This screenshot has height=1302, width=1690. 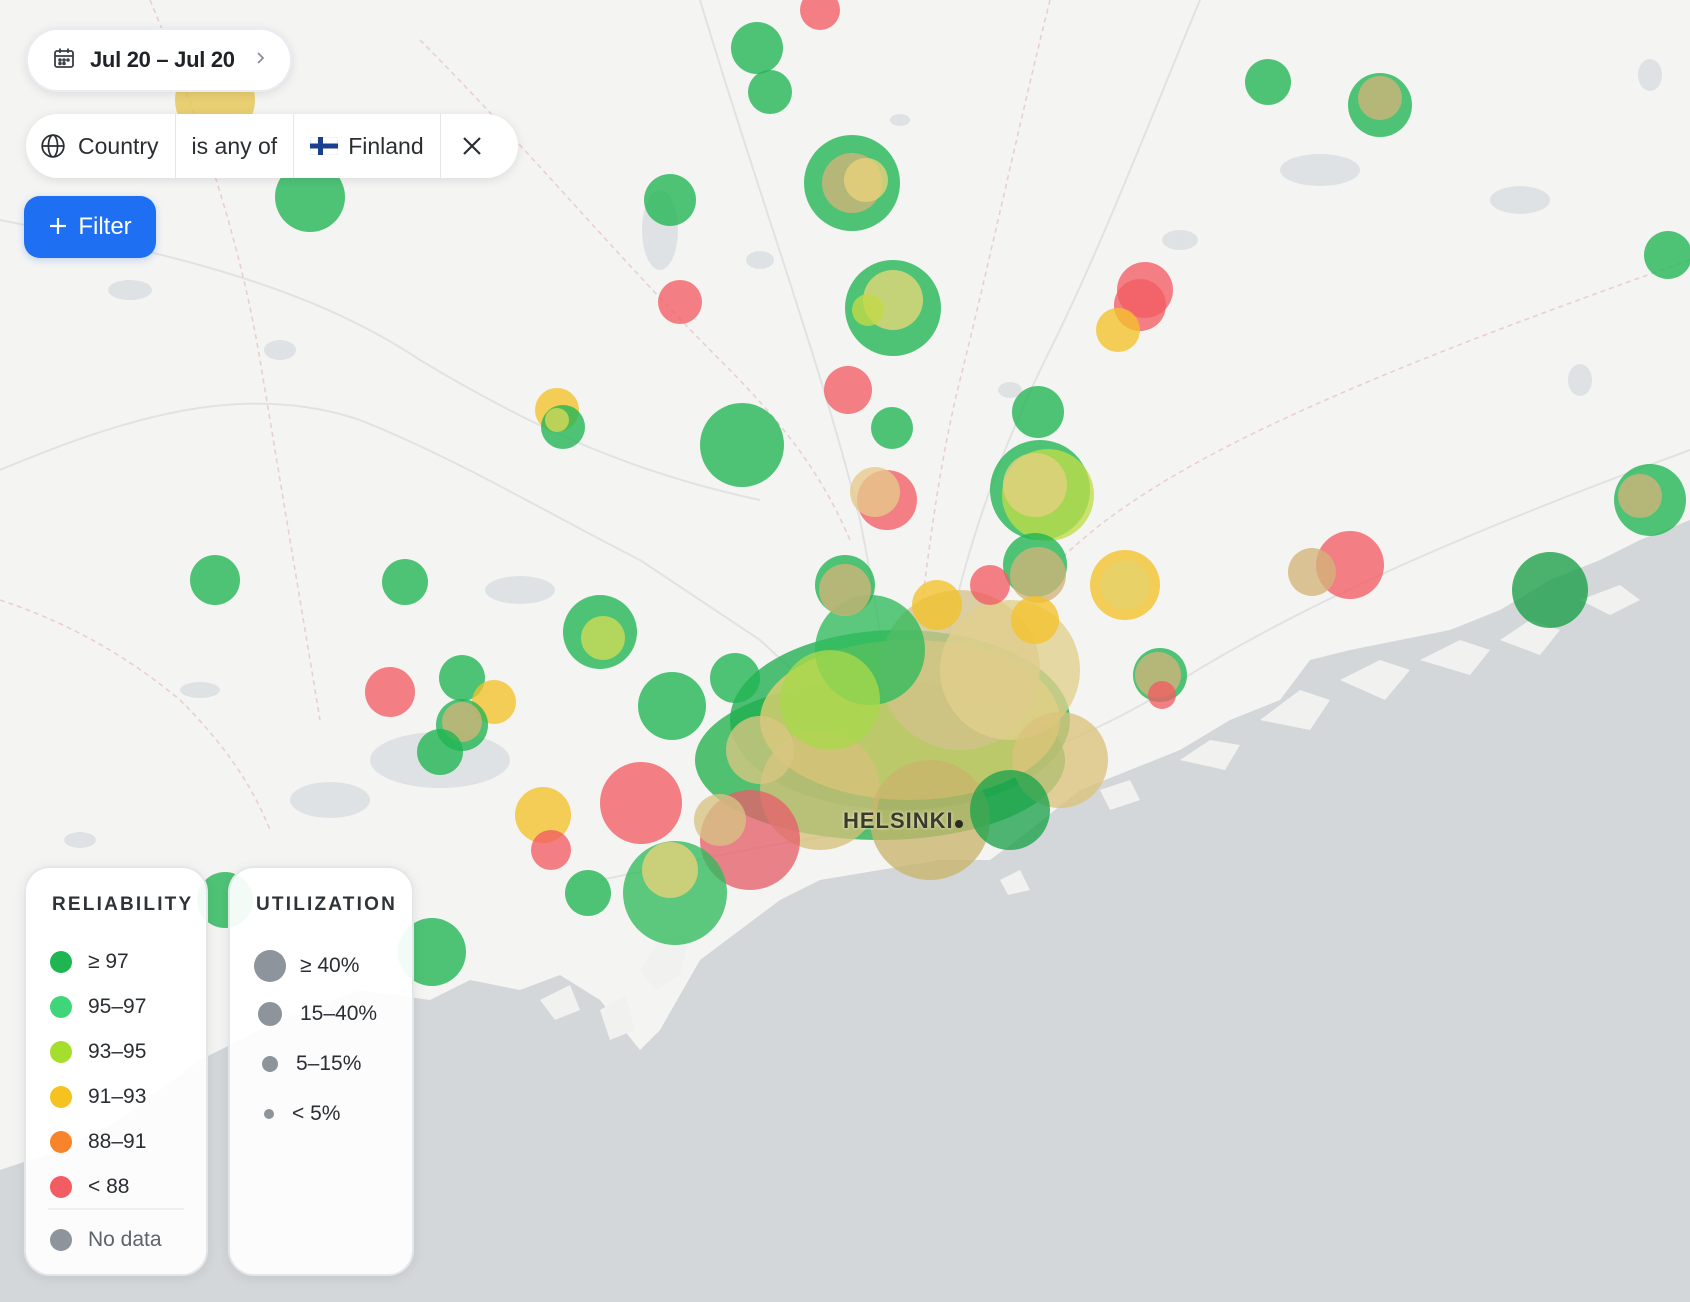 I want to click on filter-value: Finland, so click(x=367, y=146).